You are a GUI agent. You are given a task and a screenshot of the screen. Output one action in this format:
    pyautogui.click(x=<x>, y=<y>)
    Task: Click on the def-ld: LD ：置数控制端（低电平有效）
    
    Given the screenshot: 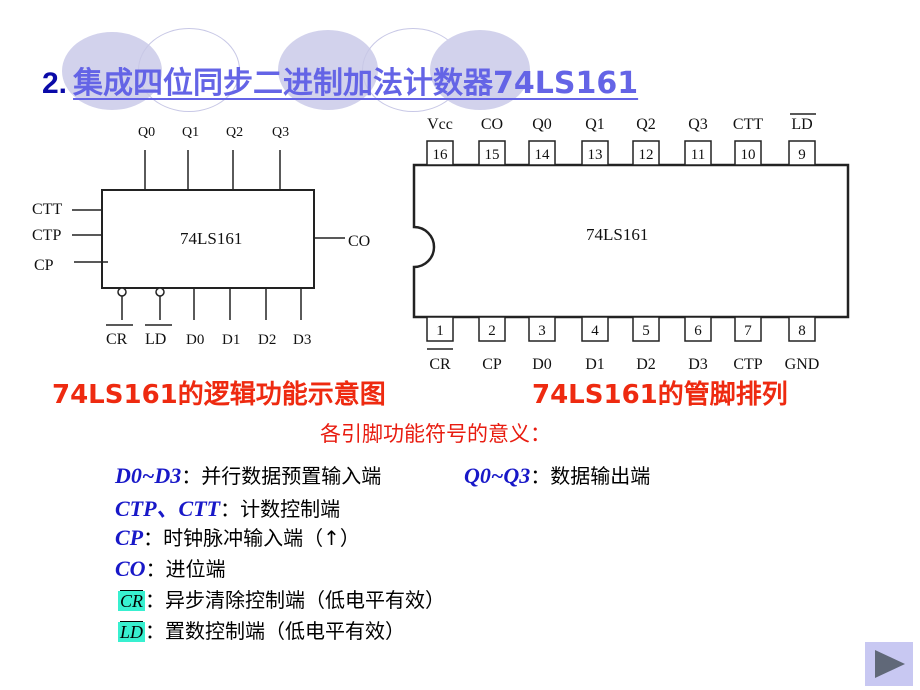 What is the action you would take?
    pyautogui.click(x=261, y=629)
    